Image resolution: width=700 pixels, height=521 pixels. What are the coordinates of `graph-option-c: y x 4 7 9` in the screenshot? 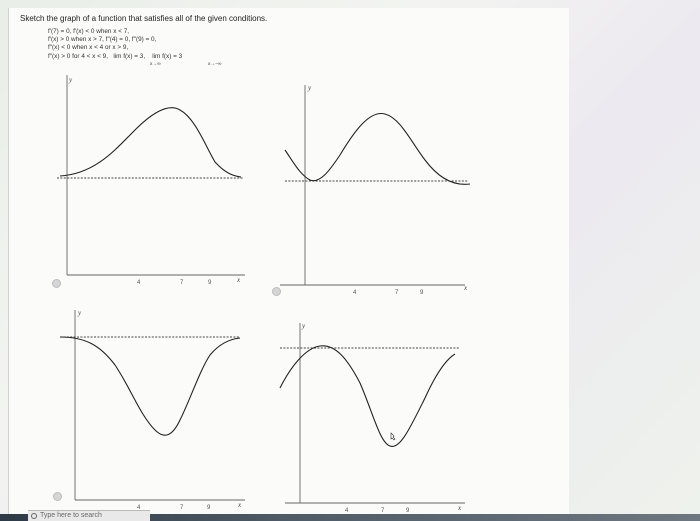 It's located at (152, 410).